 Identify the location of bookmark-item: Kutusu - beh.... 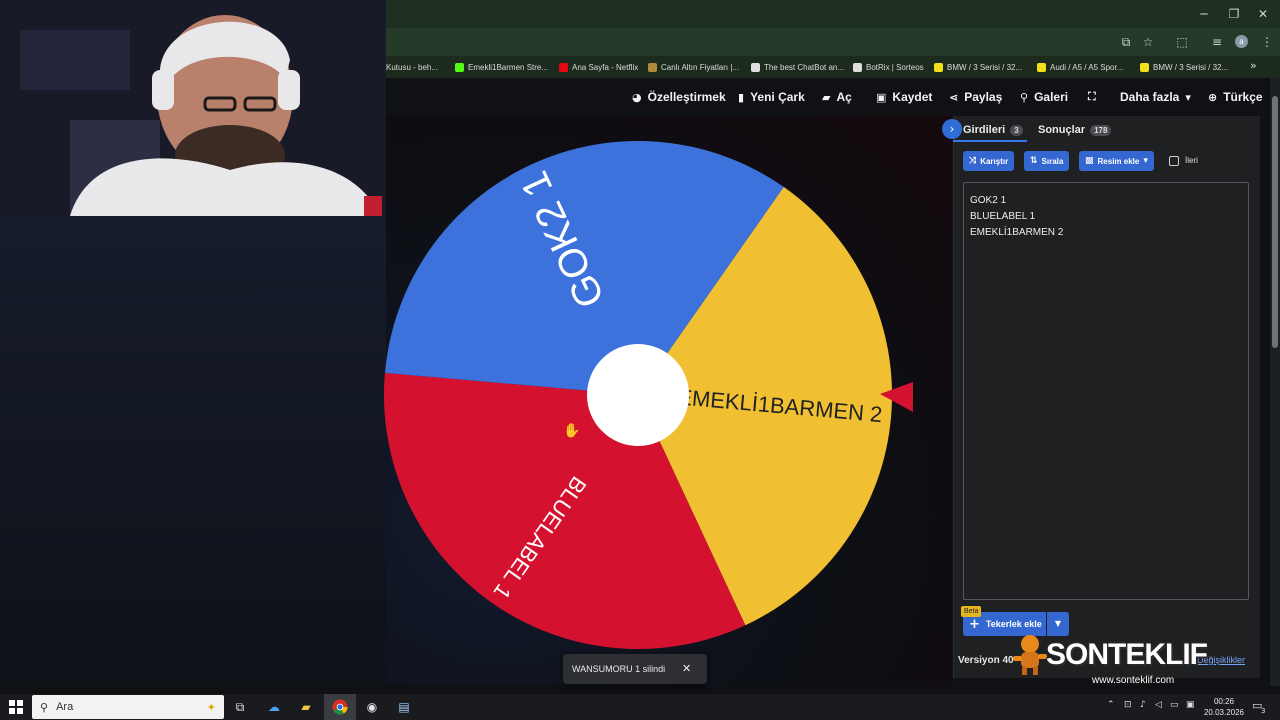
(412, 67).